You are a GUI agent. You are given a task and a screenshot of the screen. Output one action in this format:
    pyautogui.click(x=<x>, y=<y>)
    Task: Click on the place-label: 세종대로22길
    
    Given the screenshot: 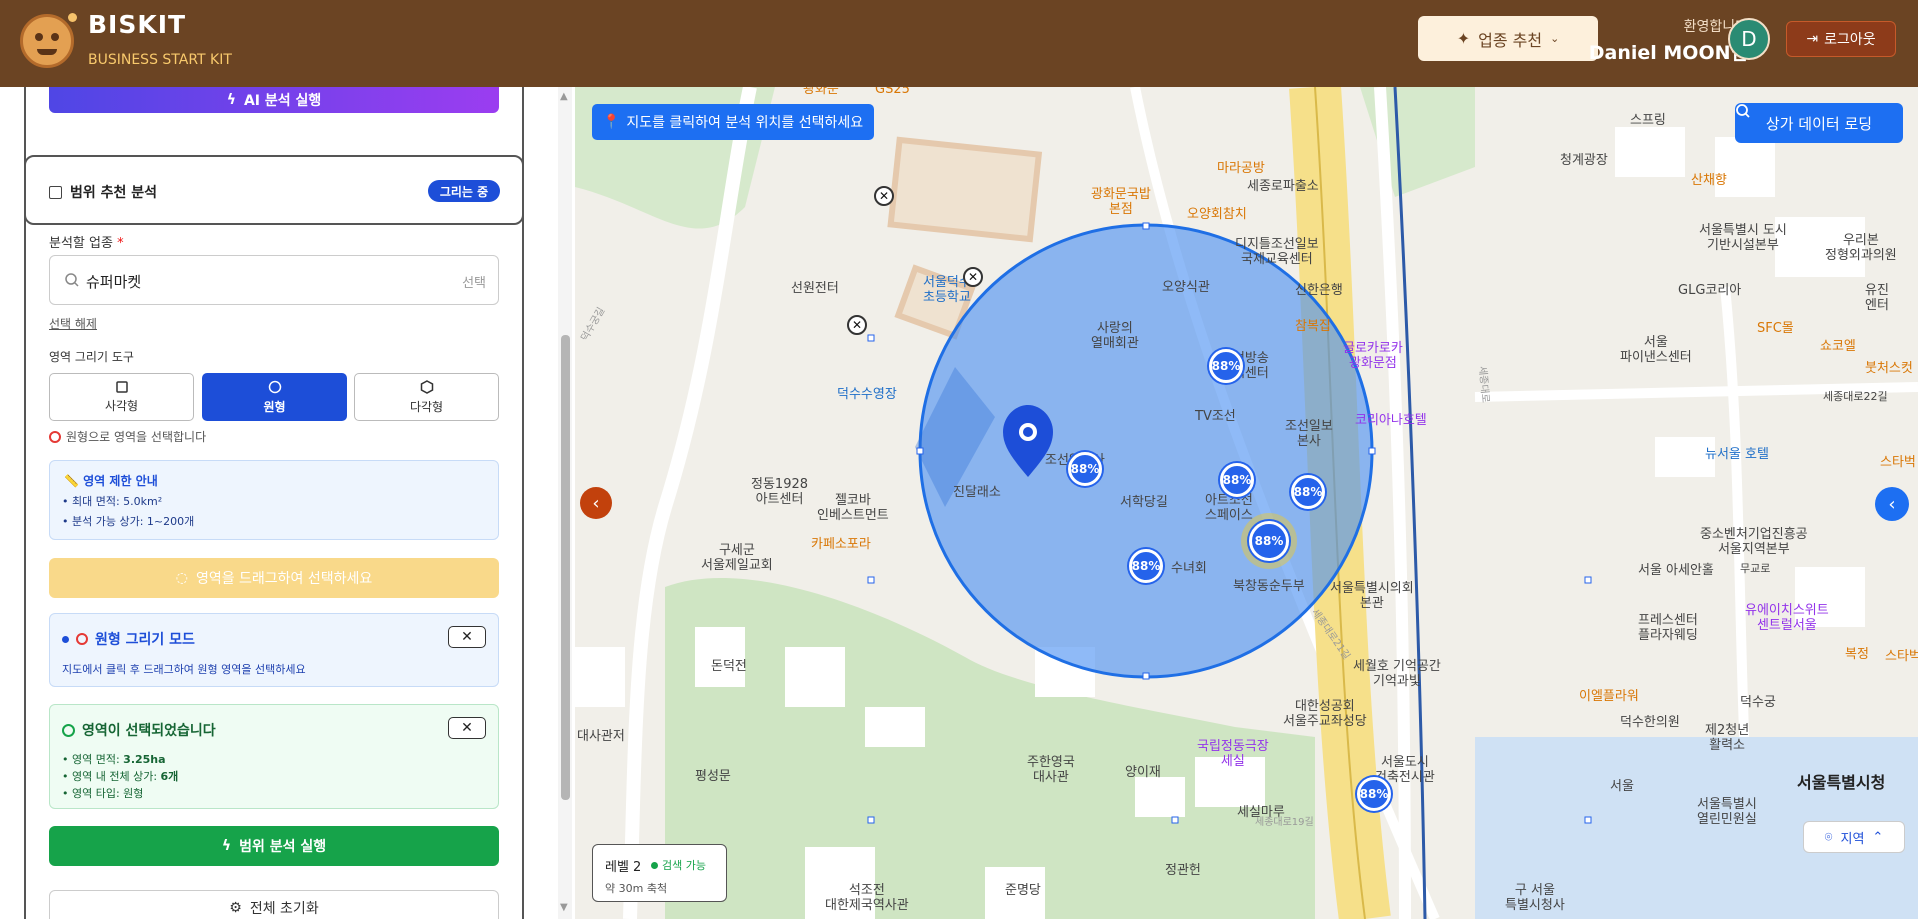 What is the action you would take?
    pyautogui.click(x=1855, y=396)
    